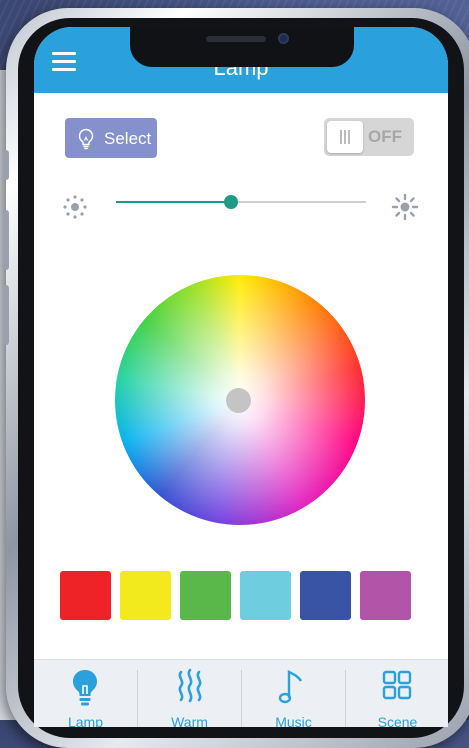 This screenshot has width=469, height=748. Describe the element at coordinates (231, 202) in the screenshot. I see `brightness-slider-thumb` at that location.